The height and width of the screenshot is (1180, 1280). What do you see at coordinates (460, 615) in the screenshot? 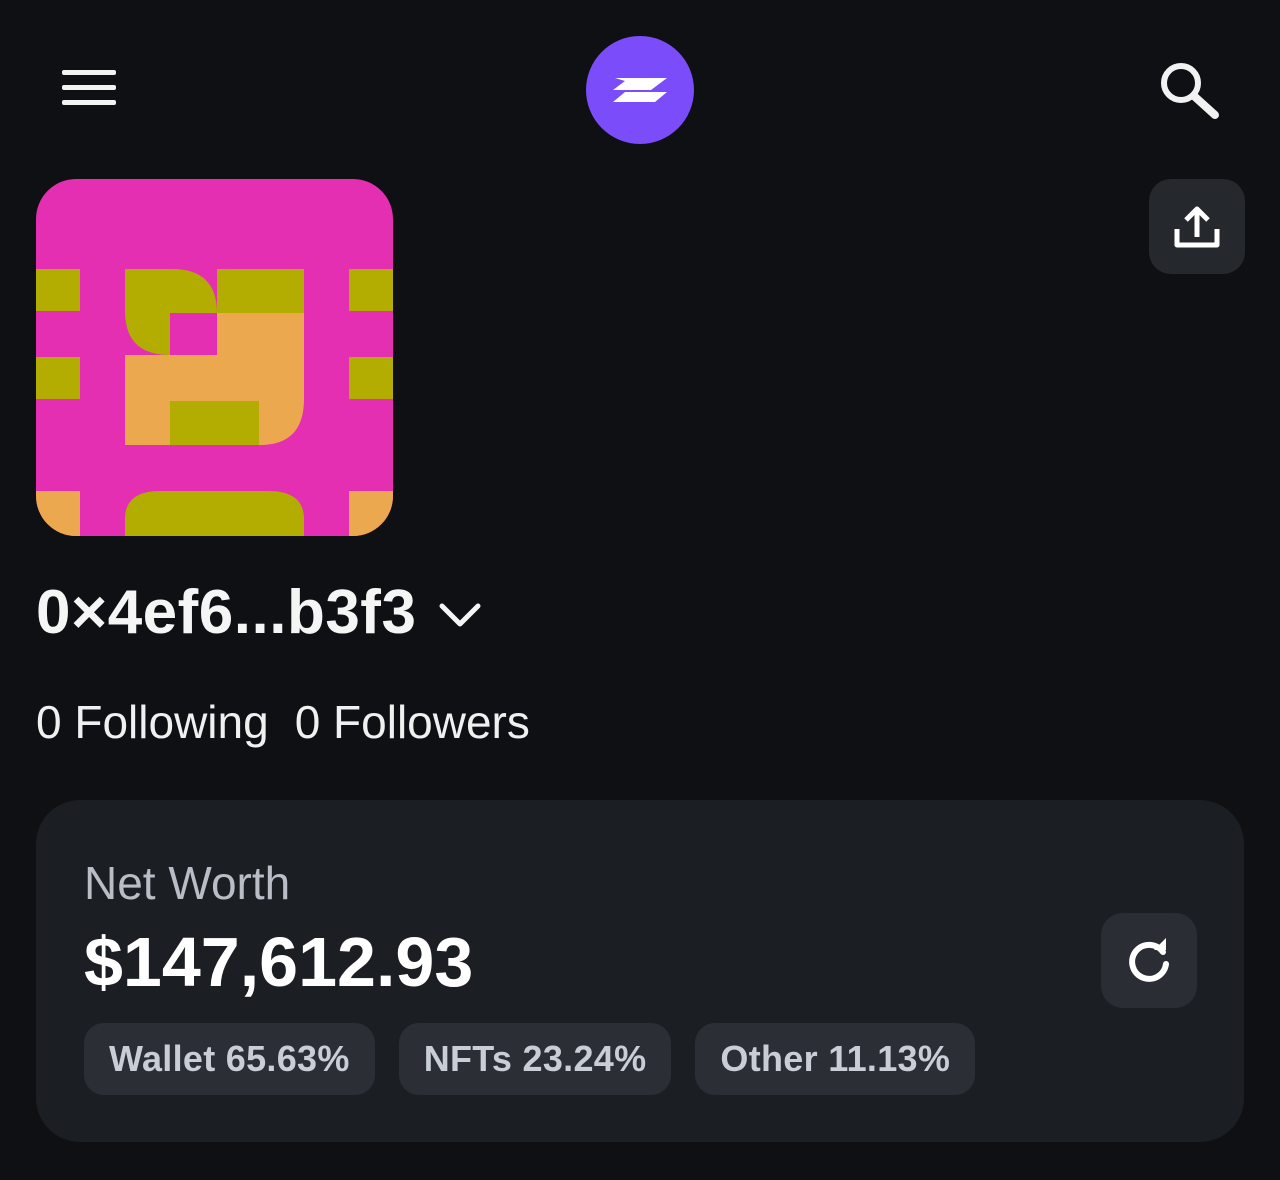
I see `chevron-down-icon` at bounding box center [460, 615].